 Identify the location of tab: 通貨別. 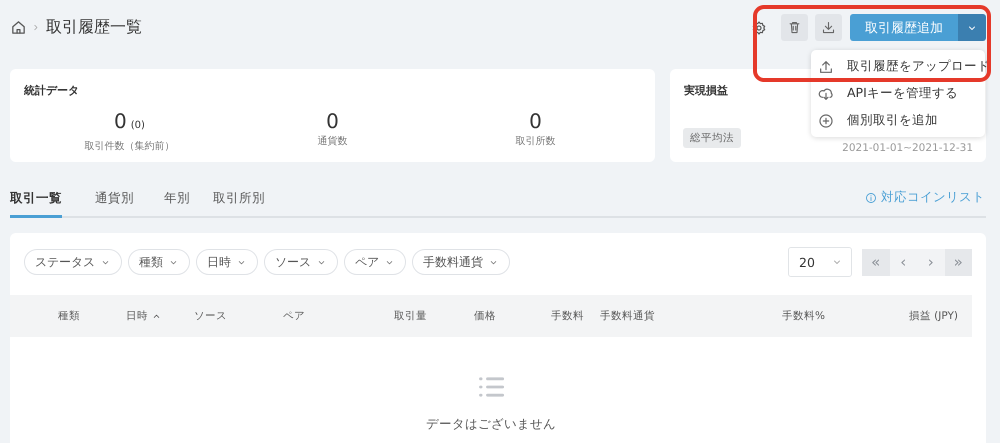
(114, 204).